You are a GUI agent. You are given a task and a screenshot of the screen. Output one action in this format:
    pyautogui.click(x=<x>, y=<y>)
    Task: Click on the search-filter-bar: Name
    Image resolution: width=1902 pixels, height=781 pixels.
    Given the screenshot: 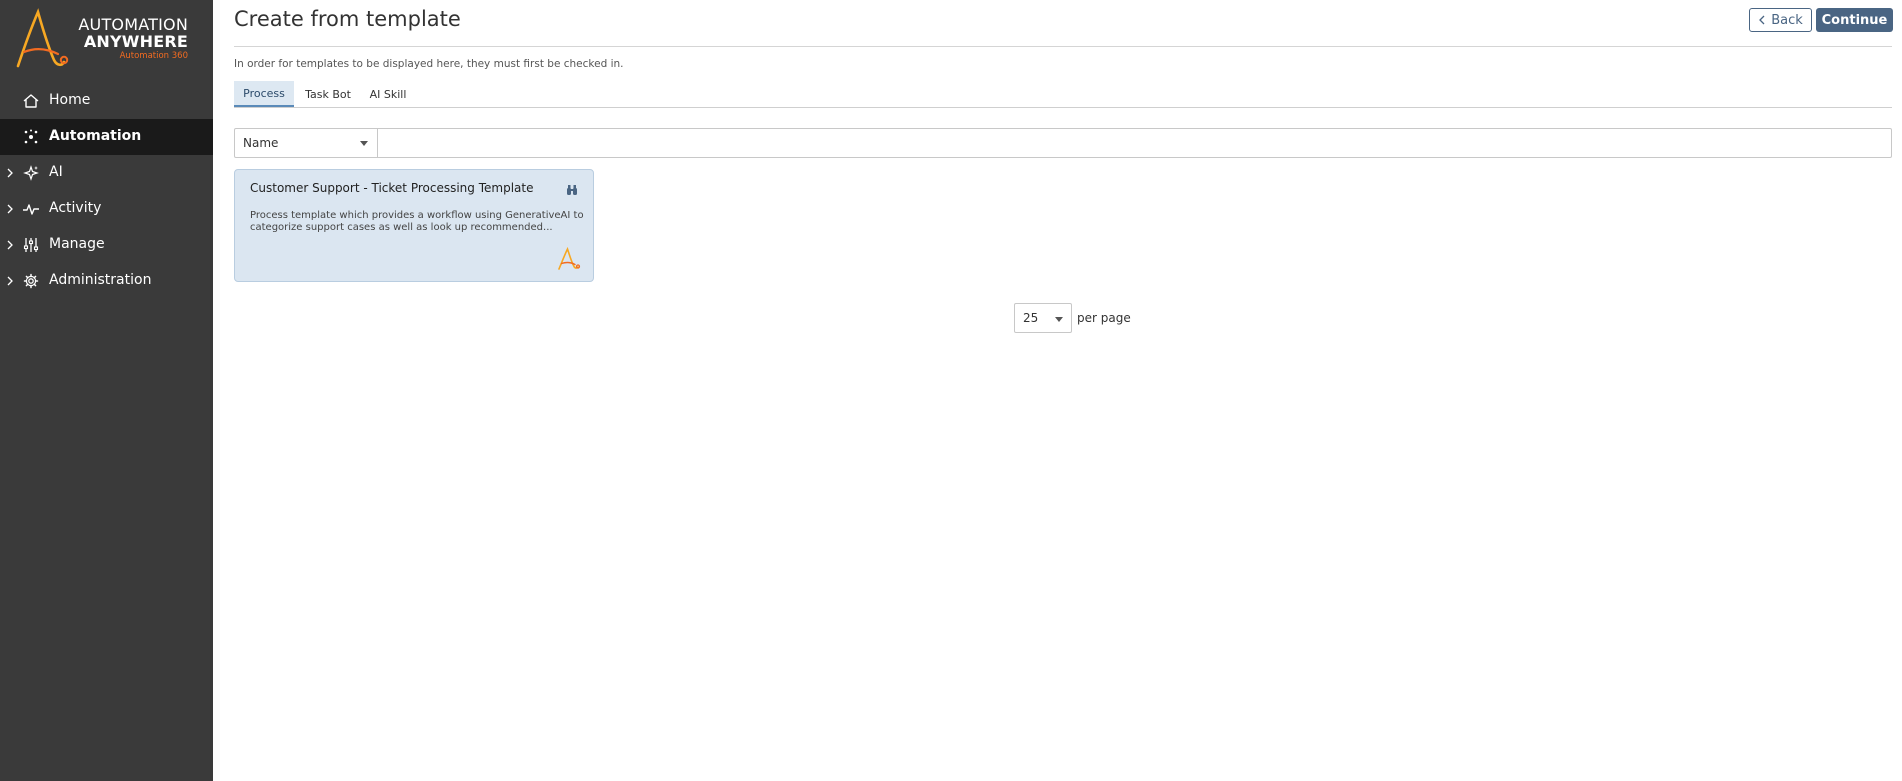 What is the action you would take?
    pyautogui.click(x=1063, y=143)
    